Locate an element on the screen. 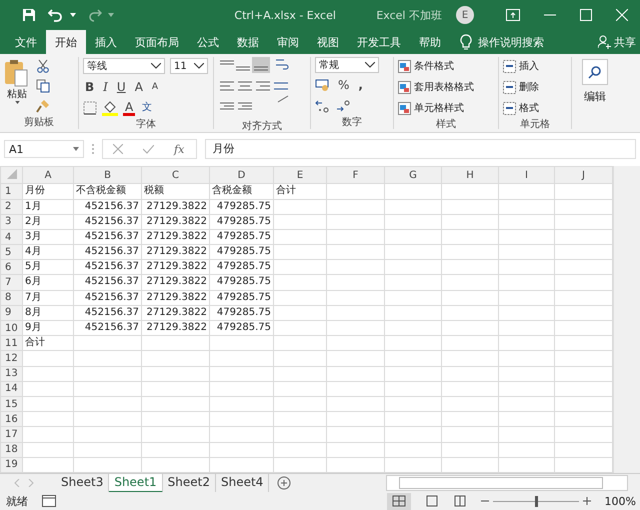  grow-font-button: A is located at coordinates (138, 87).